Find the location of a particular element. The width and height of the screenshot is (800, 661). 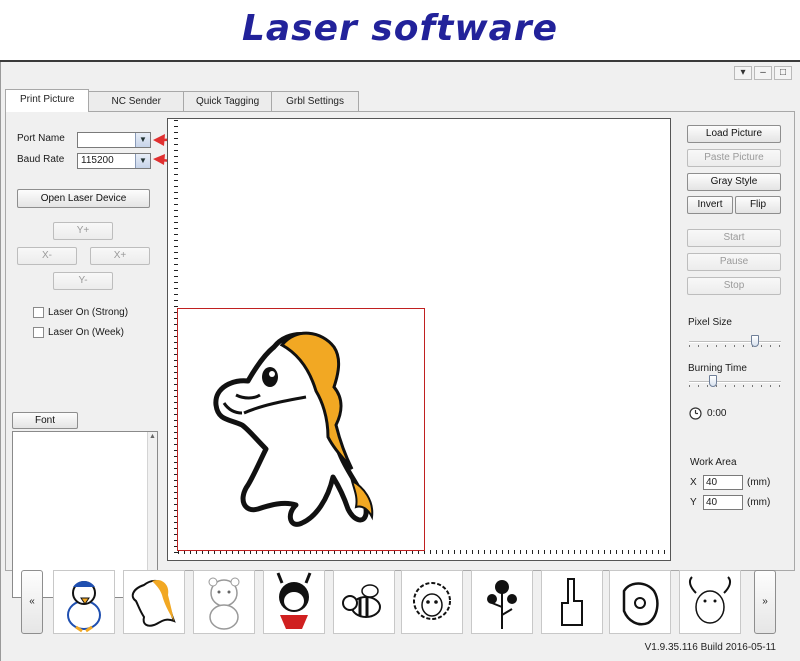

work-area-x-unit: (mm) is located at coordinates (759, 482).